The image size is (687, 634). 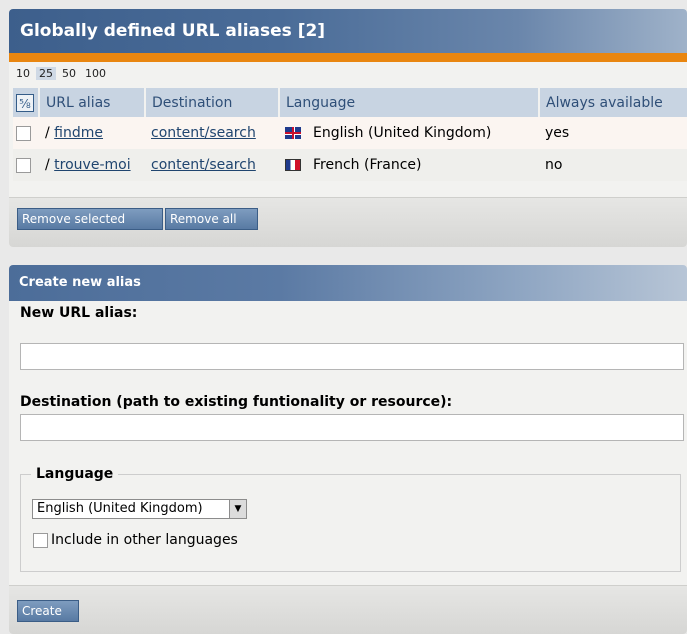 What do you see at coordinates (120, 508) in the screenshot?
I see `language-select-value: English (United Kingdom)` at bounding box center [120, 508].